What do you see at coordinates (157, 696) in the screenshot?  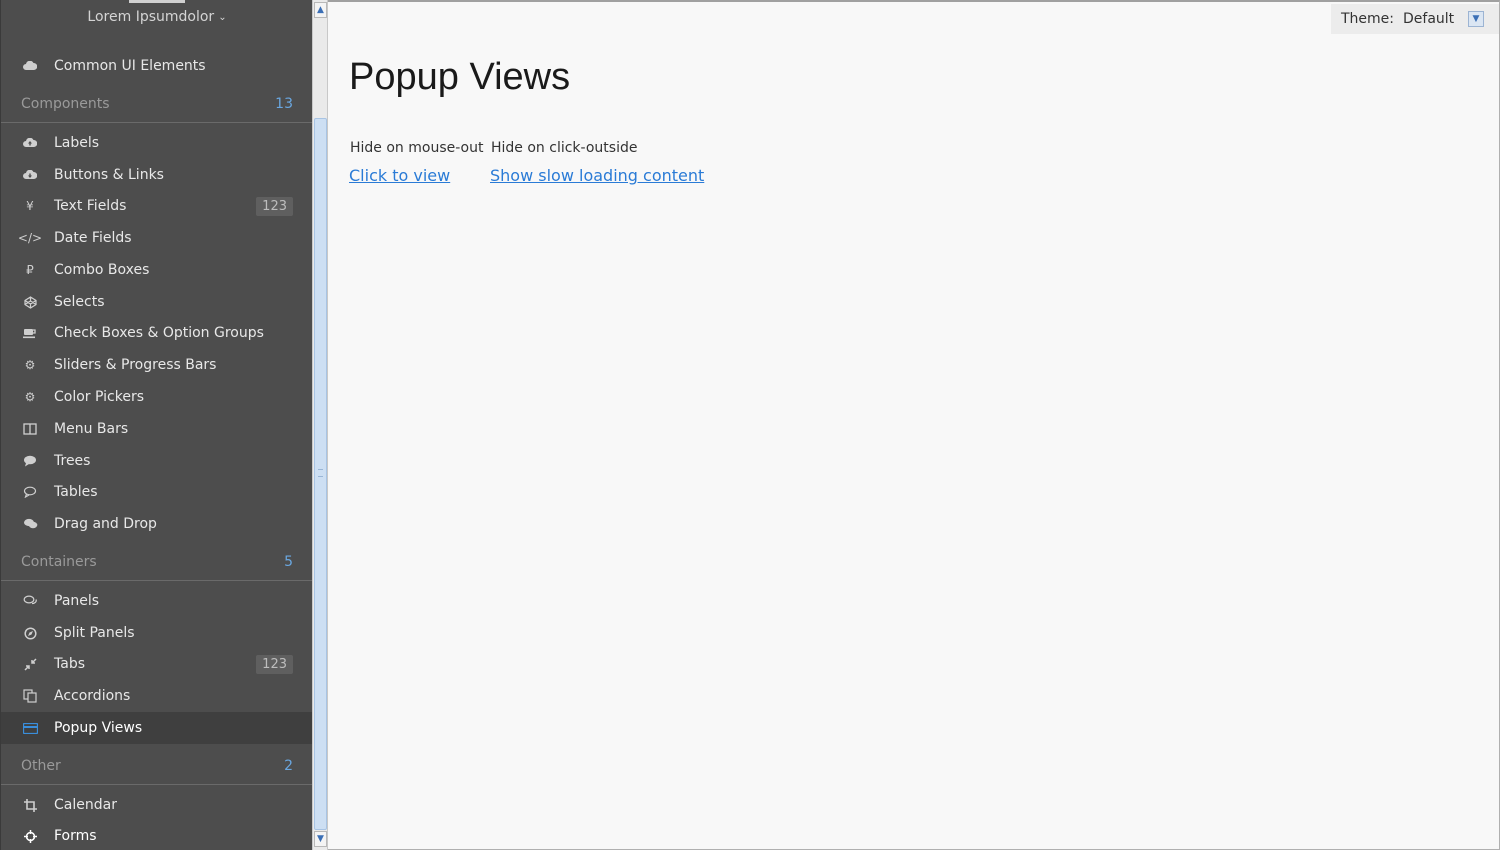 I see `sidebar-item-accordions: Accordions` at bounding box center [157, 696].